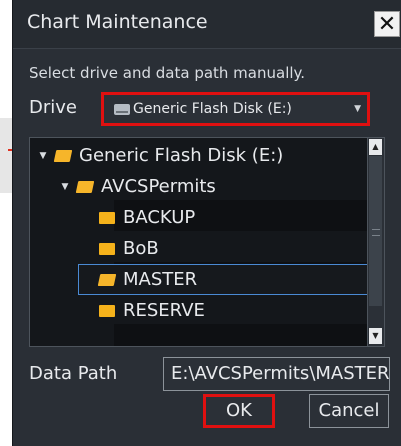 The height and width of the screenshot is (446, 401). What do you see at coordinates (224, 279) in the screenshot?
I see `tree-item-master: MASTER` at bounding box center [224, 279].